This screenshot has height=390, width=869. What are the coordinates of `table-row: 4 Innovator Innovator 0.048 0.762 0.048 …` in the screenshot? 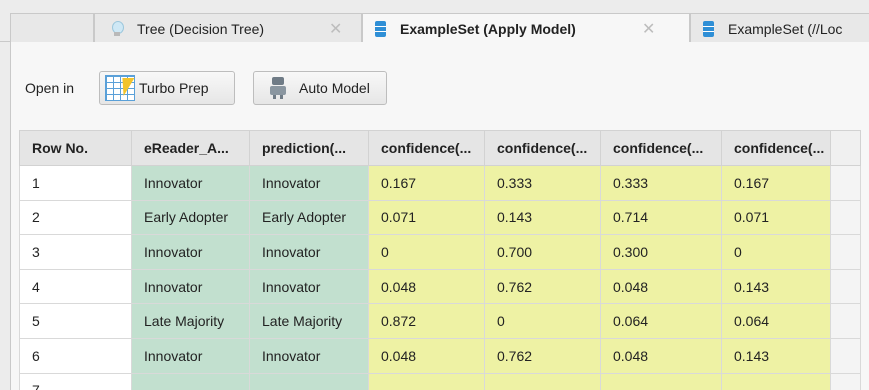 It's located at (440, 286).